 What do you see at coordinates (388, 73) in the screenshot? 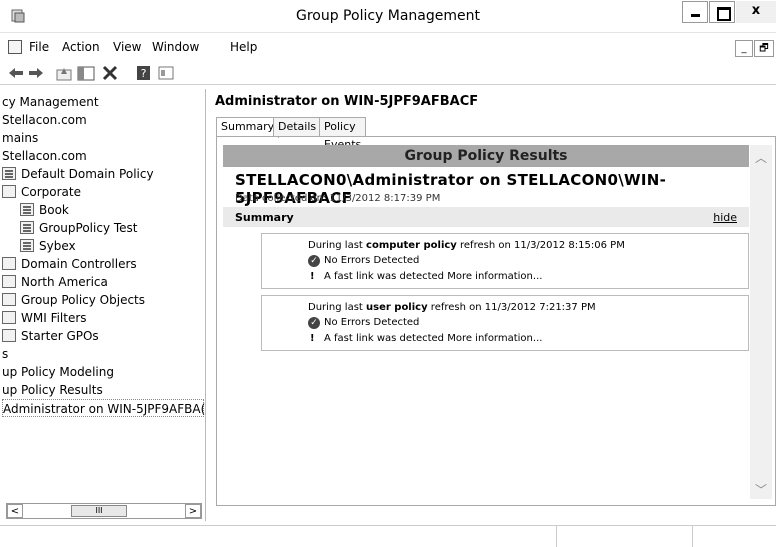
I see `toolbar: ?` at bounding box center [388, 73].